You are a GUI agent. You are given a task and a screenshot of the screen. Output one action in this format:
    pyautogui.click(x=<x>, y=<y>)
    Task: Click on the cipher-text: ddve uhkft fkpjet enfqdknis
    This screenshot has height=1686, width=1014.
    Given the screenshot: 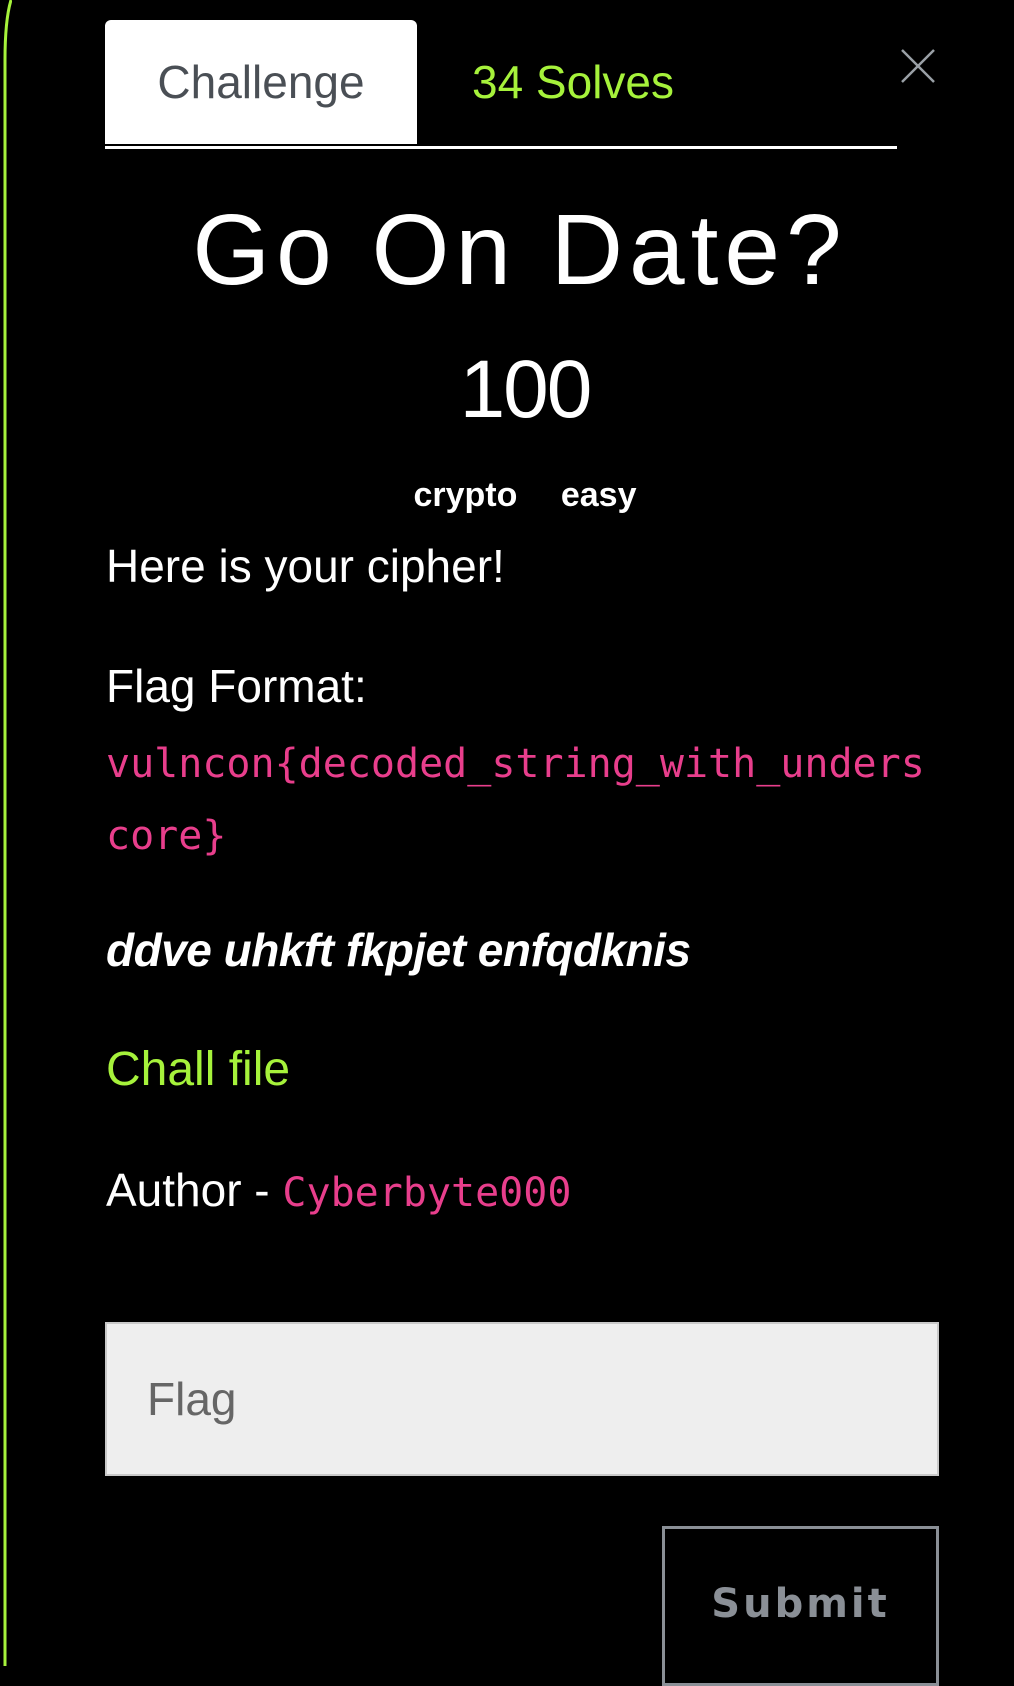 What is the action you would take?
    pyautogui.click(x=398, y=950)
    